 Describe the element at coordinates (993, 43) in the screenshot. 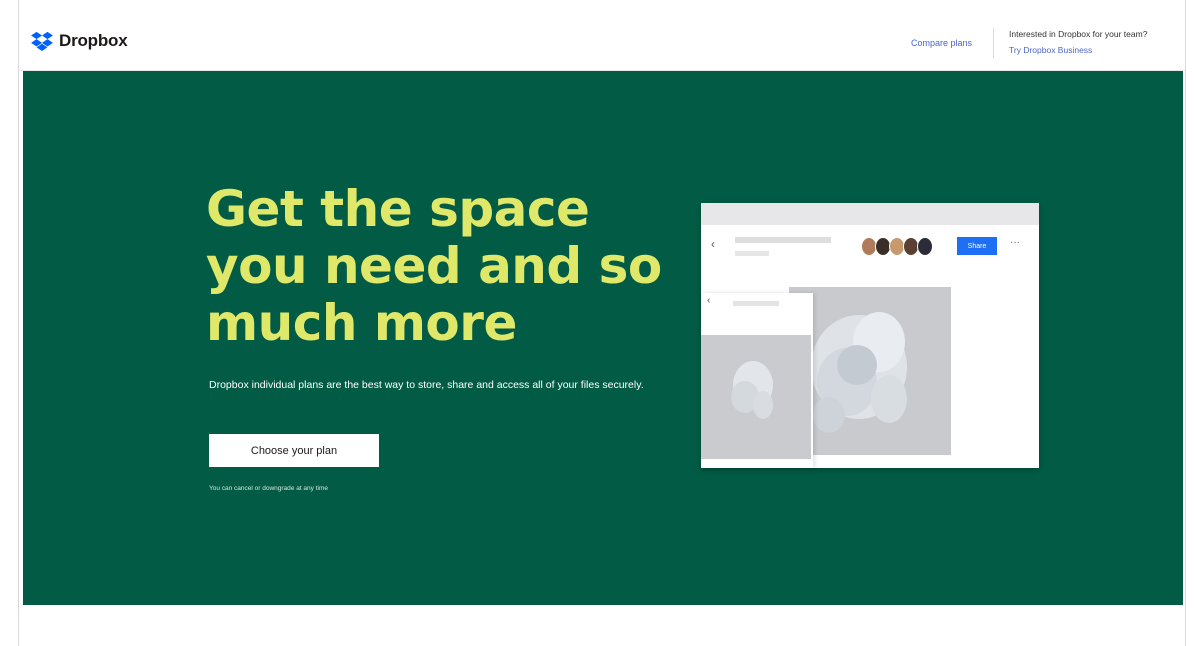

I see `nav-divider` at that location.